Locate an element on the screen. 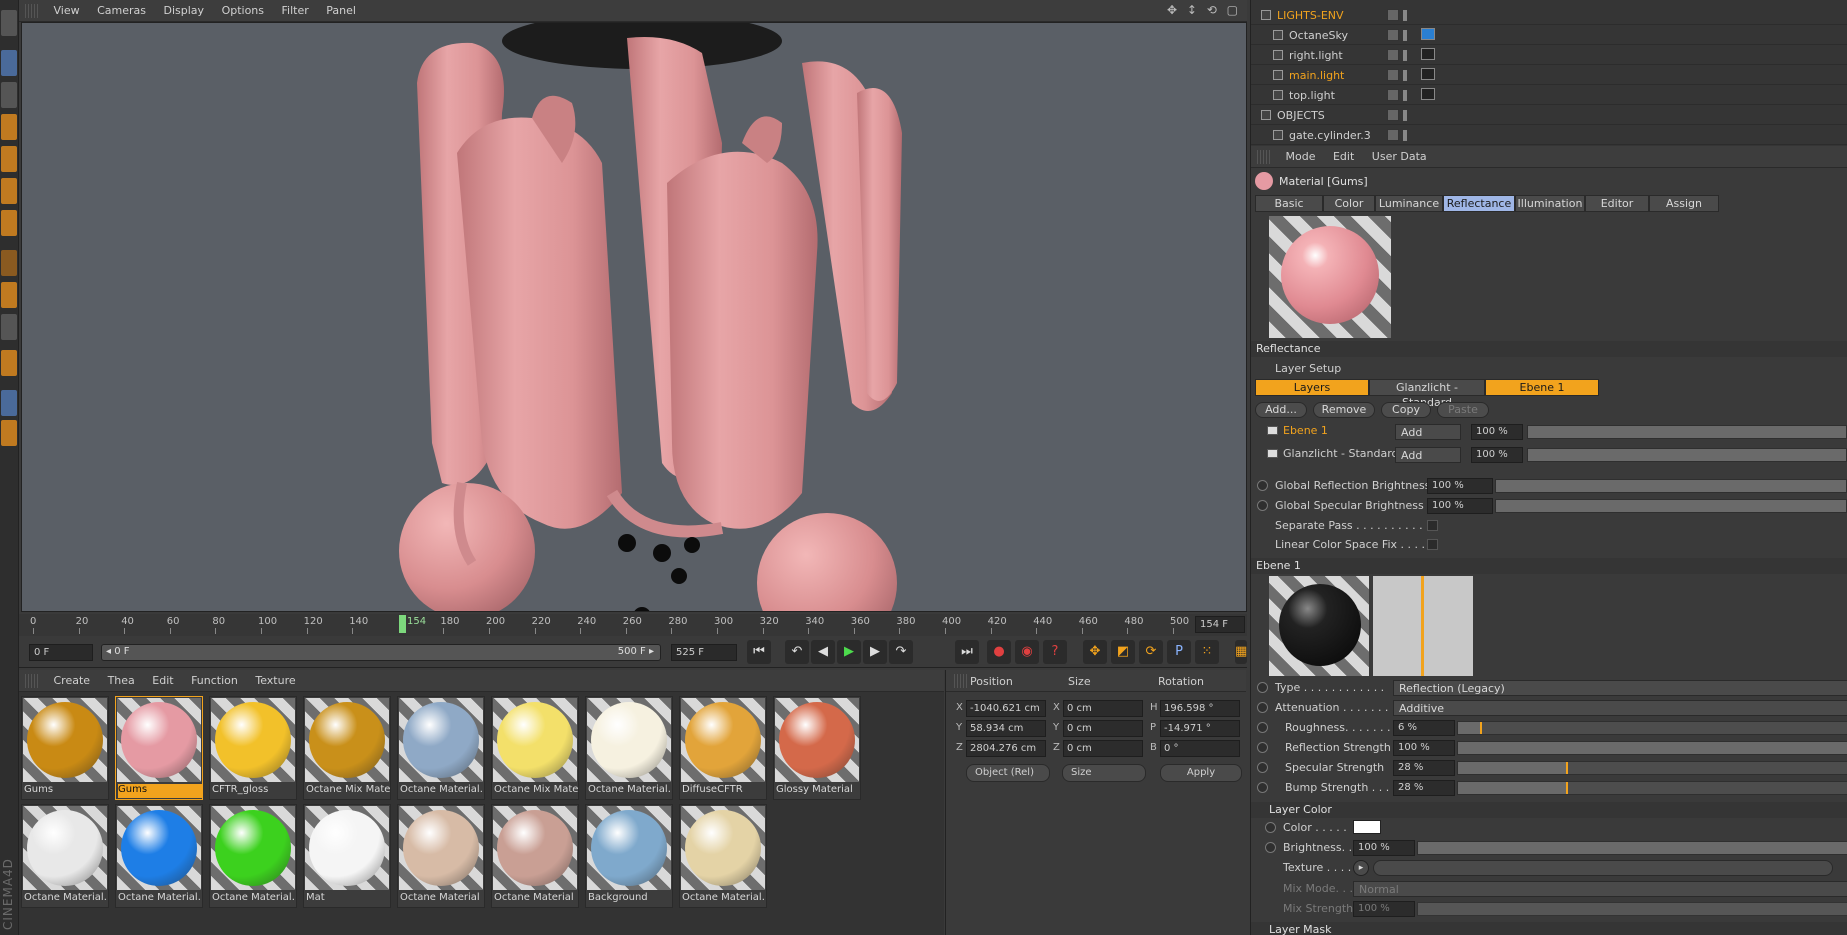  brightness-slider is located at coordinates (1632, 848).